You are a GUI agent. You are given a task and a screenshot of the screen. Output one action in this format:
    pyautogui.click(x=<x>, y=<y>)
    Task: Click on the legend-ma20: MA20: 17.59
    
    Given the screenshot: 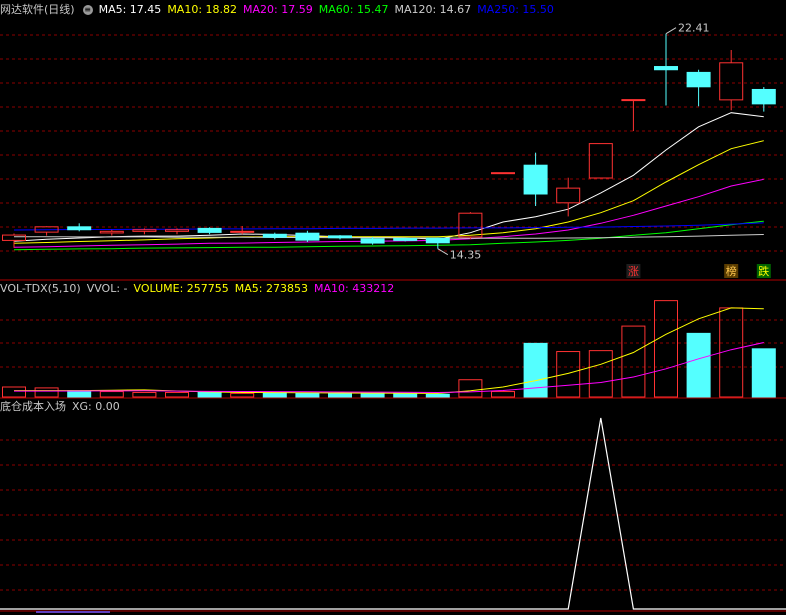 What is the action you would take?
    pyautogui.click(x=278, y=9)
    